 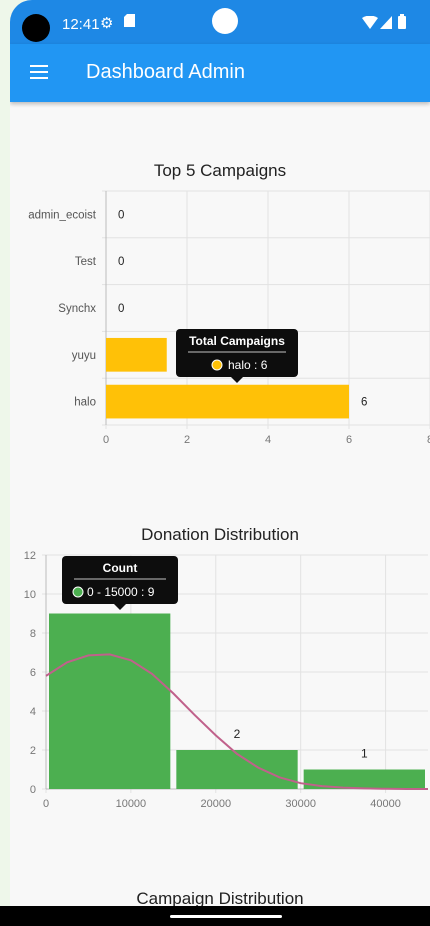 What do you see at coordinates (215, 804) in the screenshot?
I see `x-tick-label: 20000` at bounding box center [215, 804].